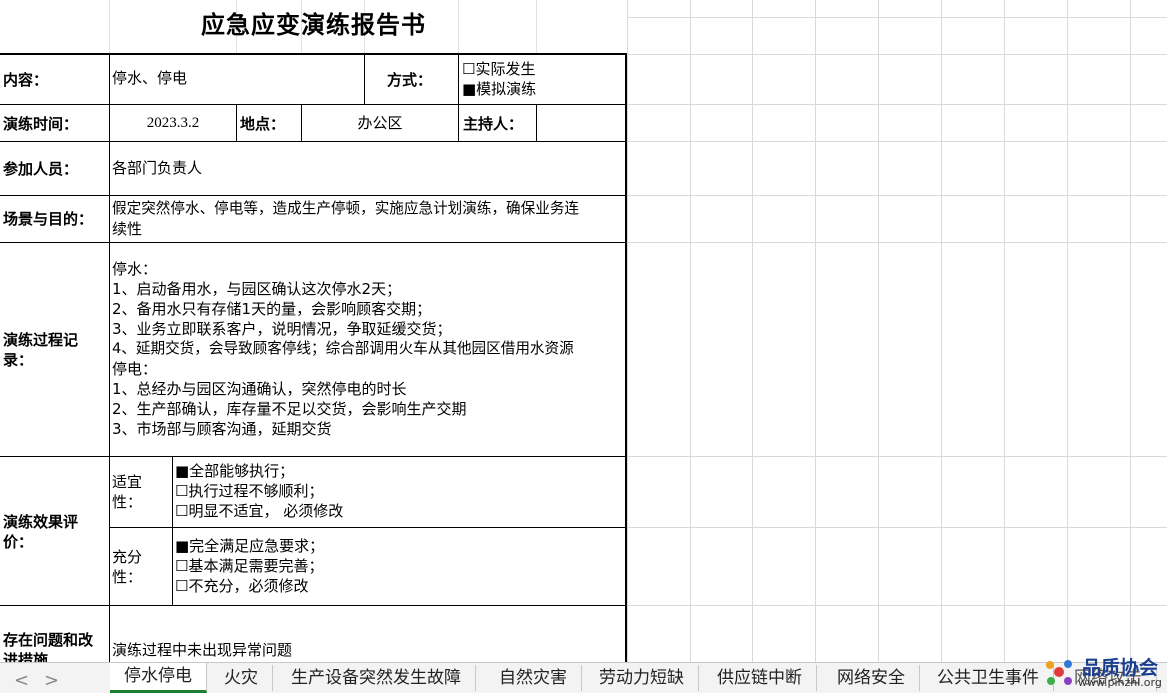  Describe the element at coordinates (21, 680) in the screenshot. I see `chevron-left-icon: <` at that location.